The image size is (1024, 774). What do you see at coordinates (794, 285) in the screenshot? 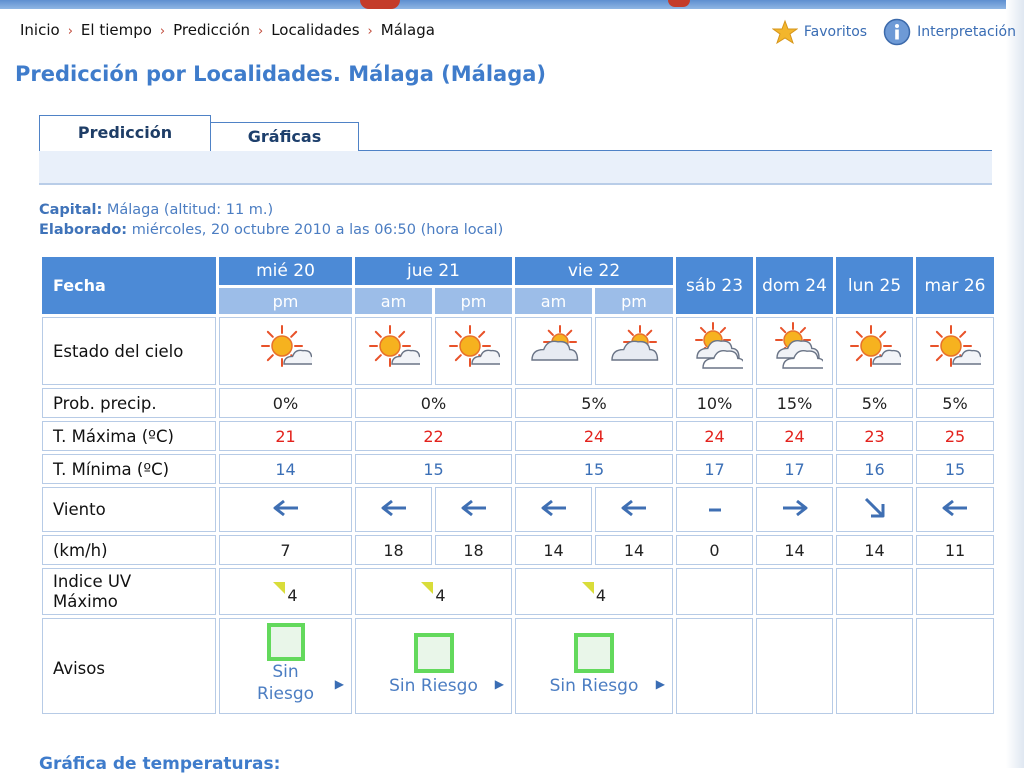
I see `day-header: dom 24` at bounding box center [794, 285].